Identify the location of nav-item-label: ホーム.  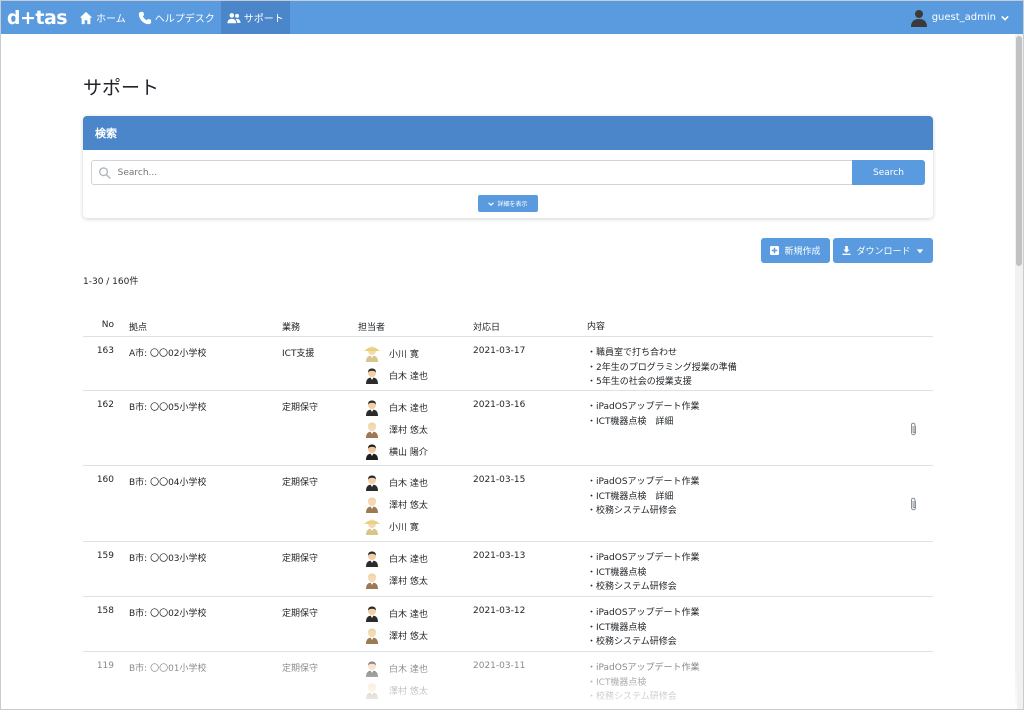
(111, 19).